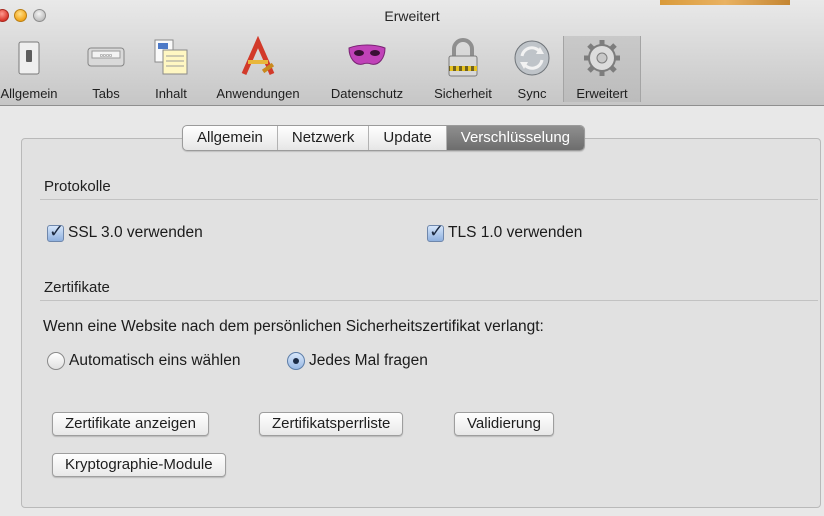 The height and width of the screenshot is (516, 824). I want to click on tab-netzwerk: Netzwerk, so click(324, 138).